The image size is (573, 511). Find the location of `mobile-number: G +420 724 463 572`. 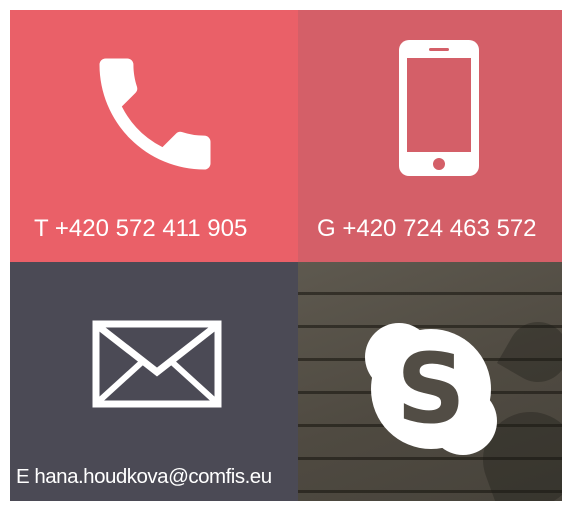

mobile-number: G +420 724 463 572 is located at coordinates (427, 228).